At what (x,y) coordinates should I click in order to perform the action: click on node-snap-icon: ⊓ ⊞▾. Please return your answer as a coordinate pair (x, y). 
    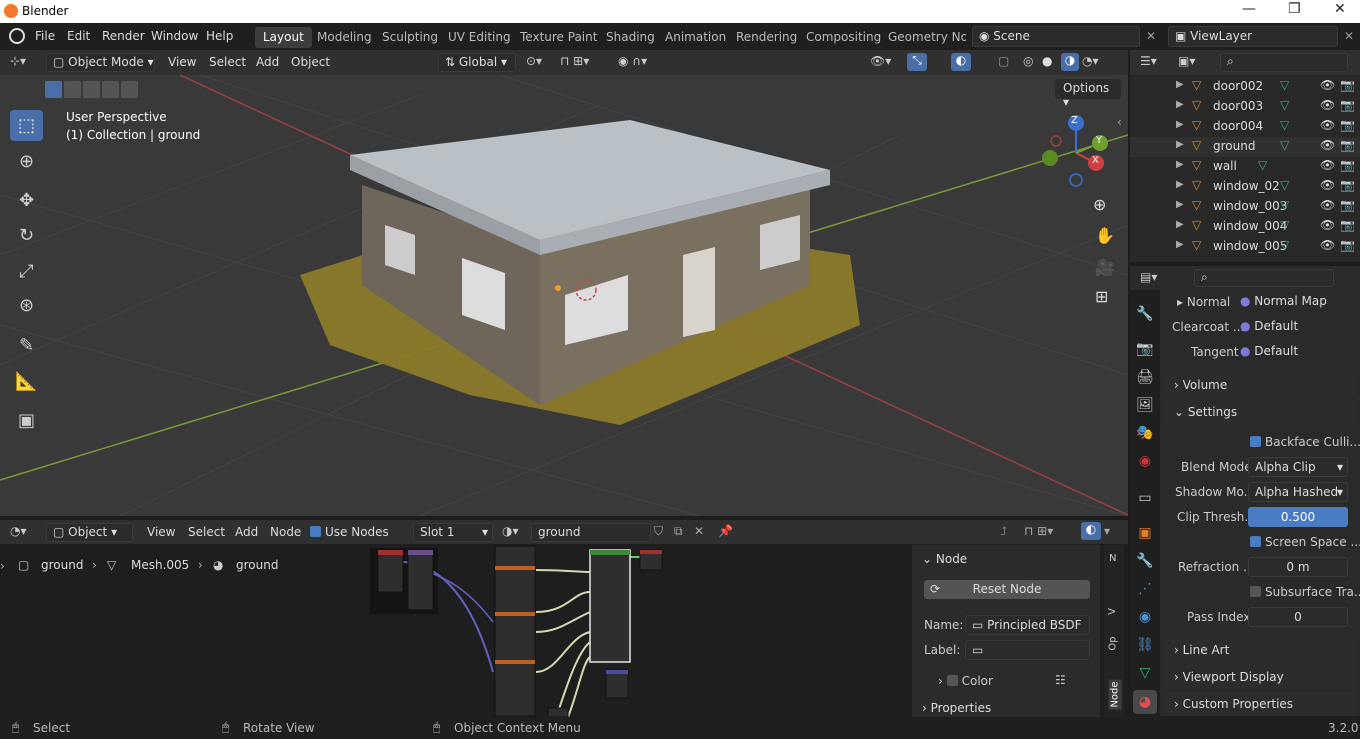
    Looking at the image, I should click on (1038, 531).